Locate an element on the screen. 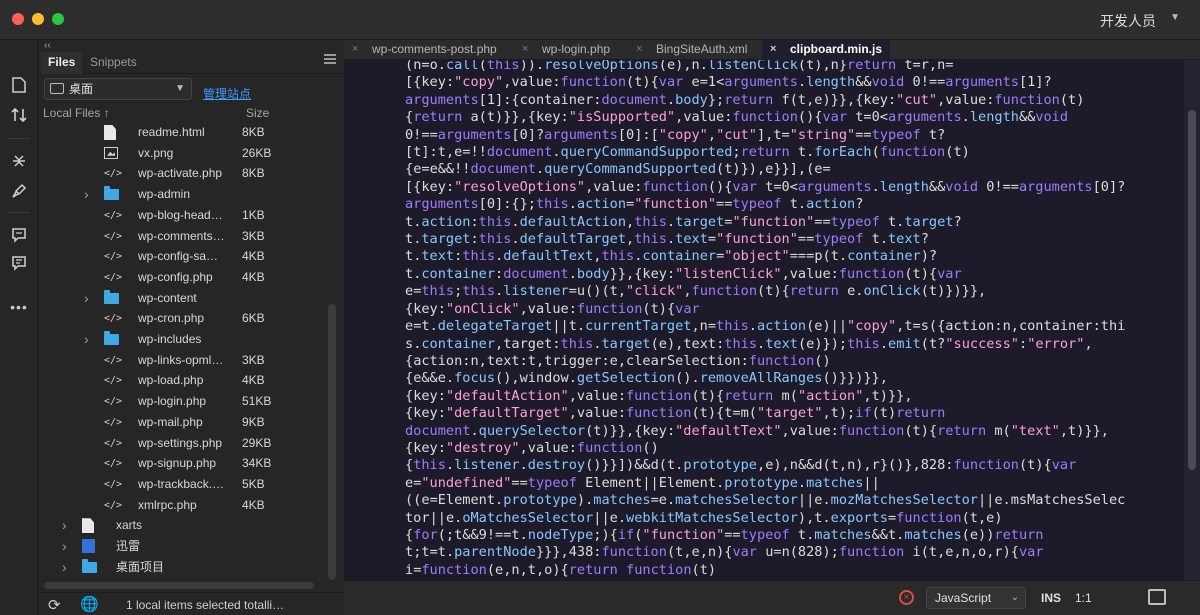  file-tree-row: </> wp-login.php 51KB is located at coordinates (183, 401).